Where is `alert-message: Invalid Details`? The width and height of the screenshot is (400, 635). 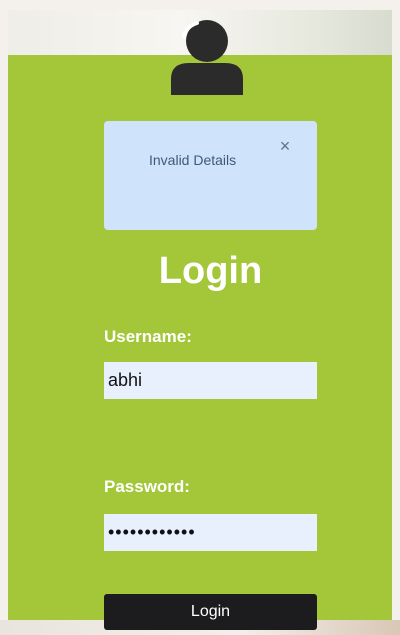 alert-message: Invalid Details is located at coordinates (193, 160).